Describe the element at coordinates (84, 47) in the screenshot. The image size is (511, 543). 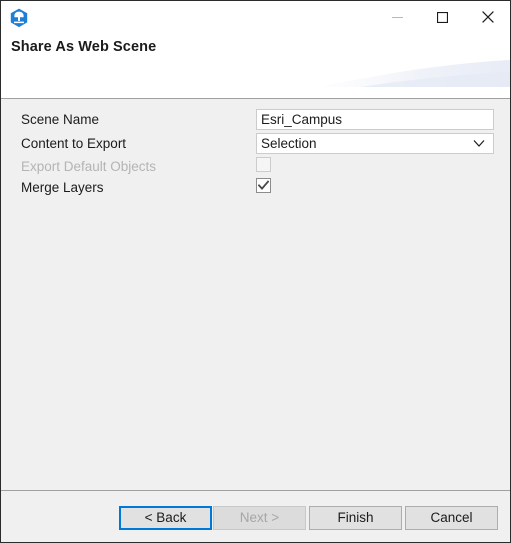
I see `page-title: Share As Web Scene` at that location.